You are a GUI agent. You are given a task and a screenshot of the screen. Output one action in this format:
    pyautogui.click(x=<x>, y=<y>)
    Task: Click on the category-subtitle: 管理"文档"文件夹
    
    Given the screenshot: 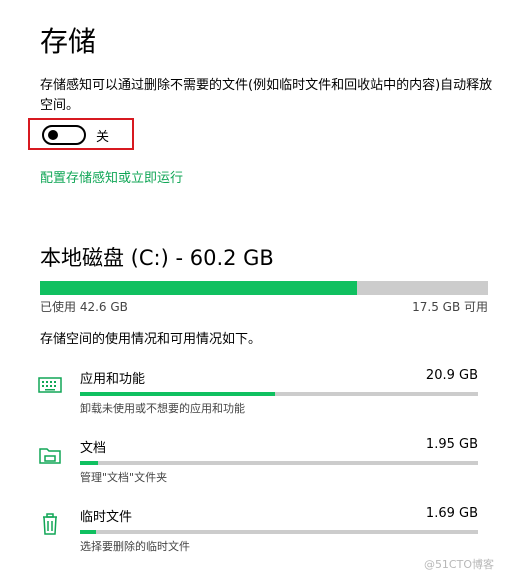 What is the action you would take?
    pyautogui.click(x=124, y=477)
    